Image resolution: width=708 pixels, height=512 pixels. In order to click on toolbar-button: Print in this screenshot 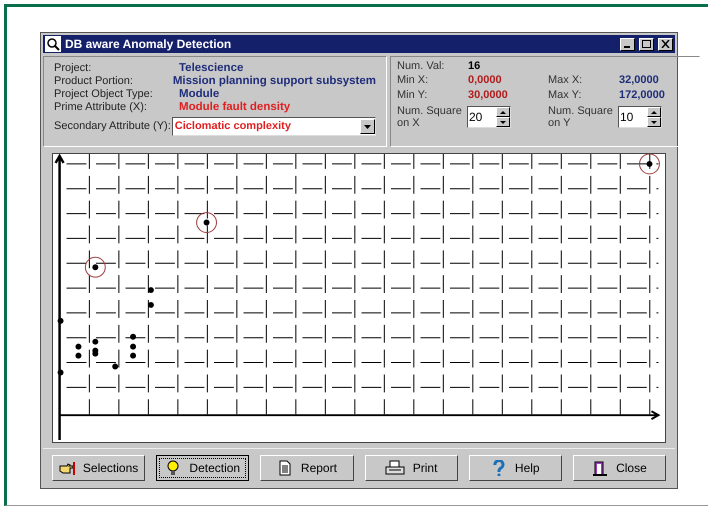, I will do `click(411, 467)`.